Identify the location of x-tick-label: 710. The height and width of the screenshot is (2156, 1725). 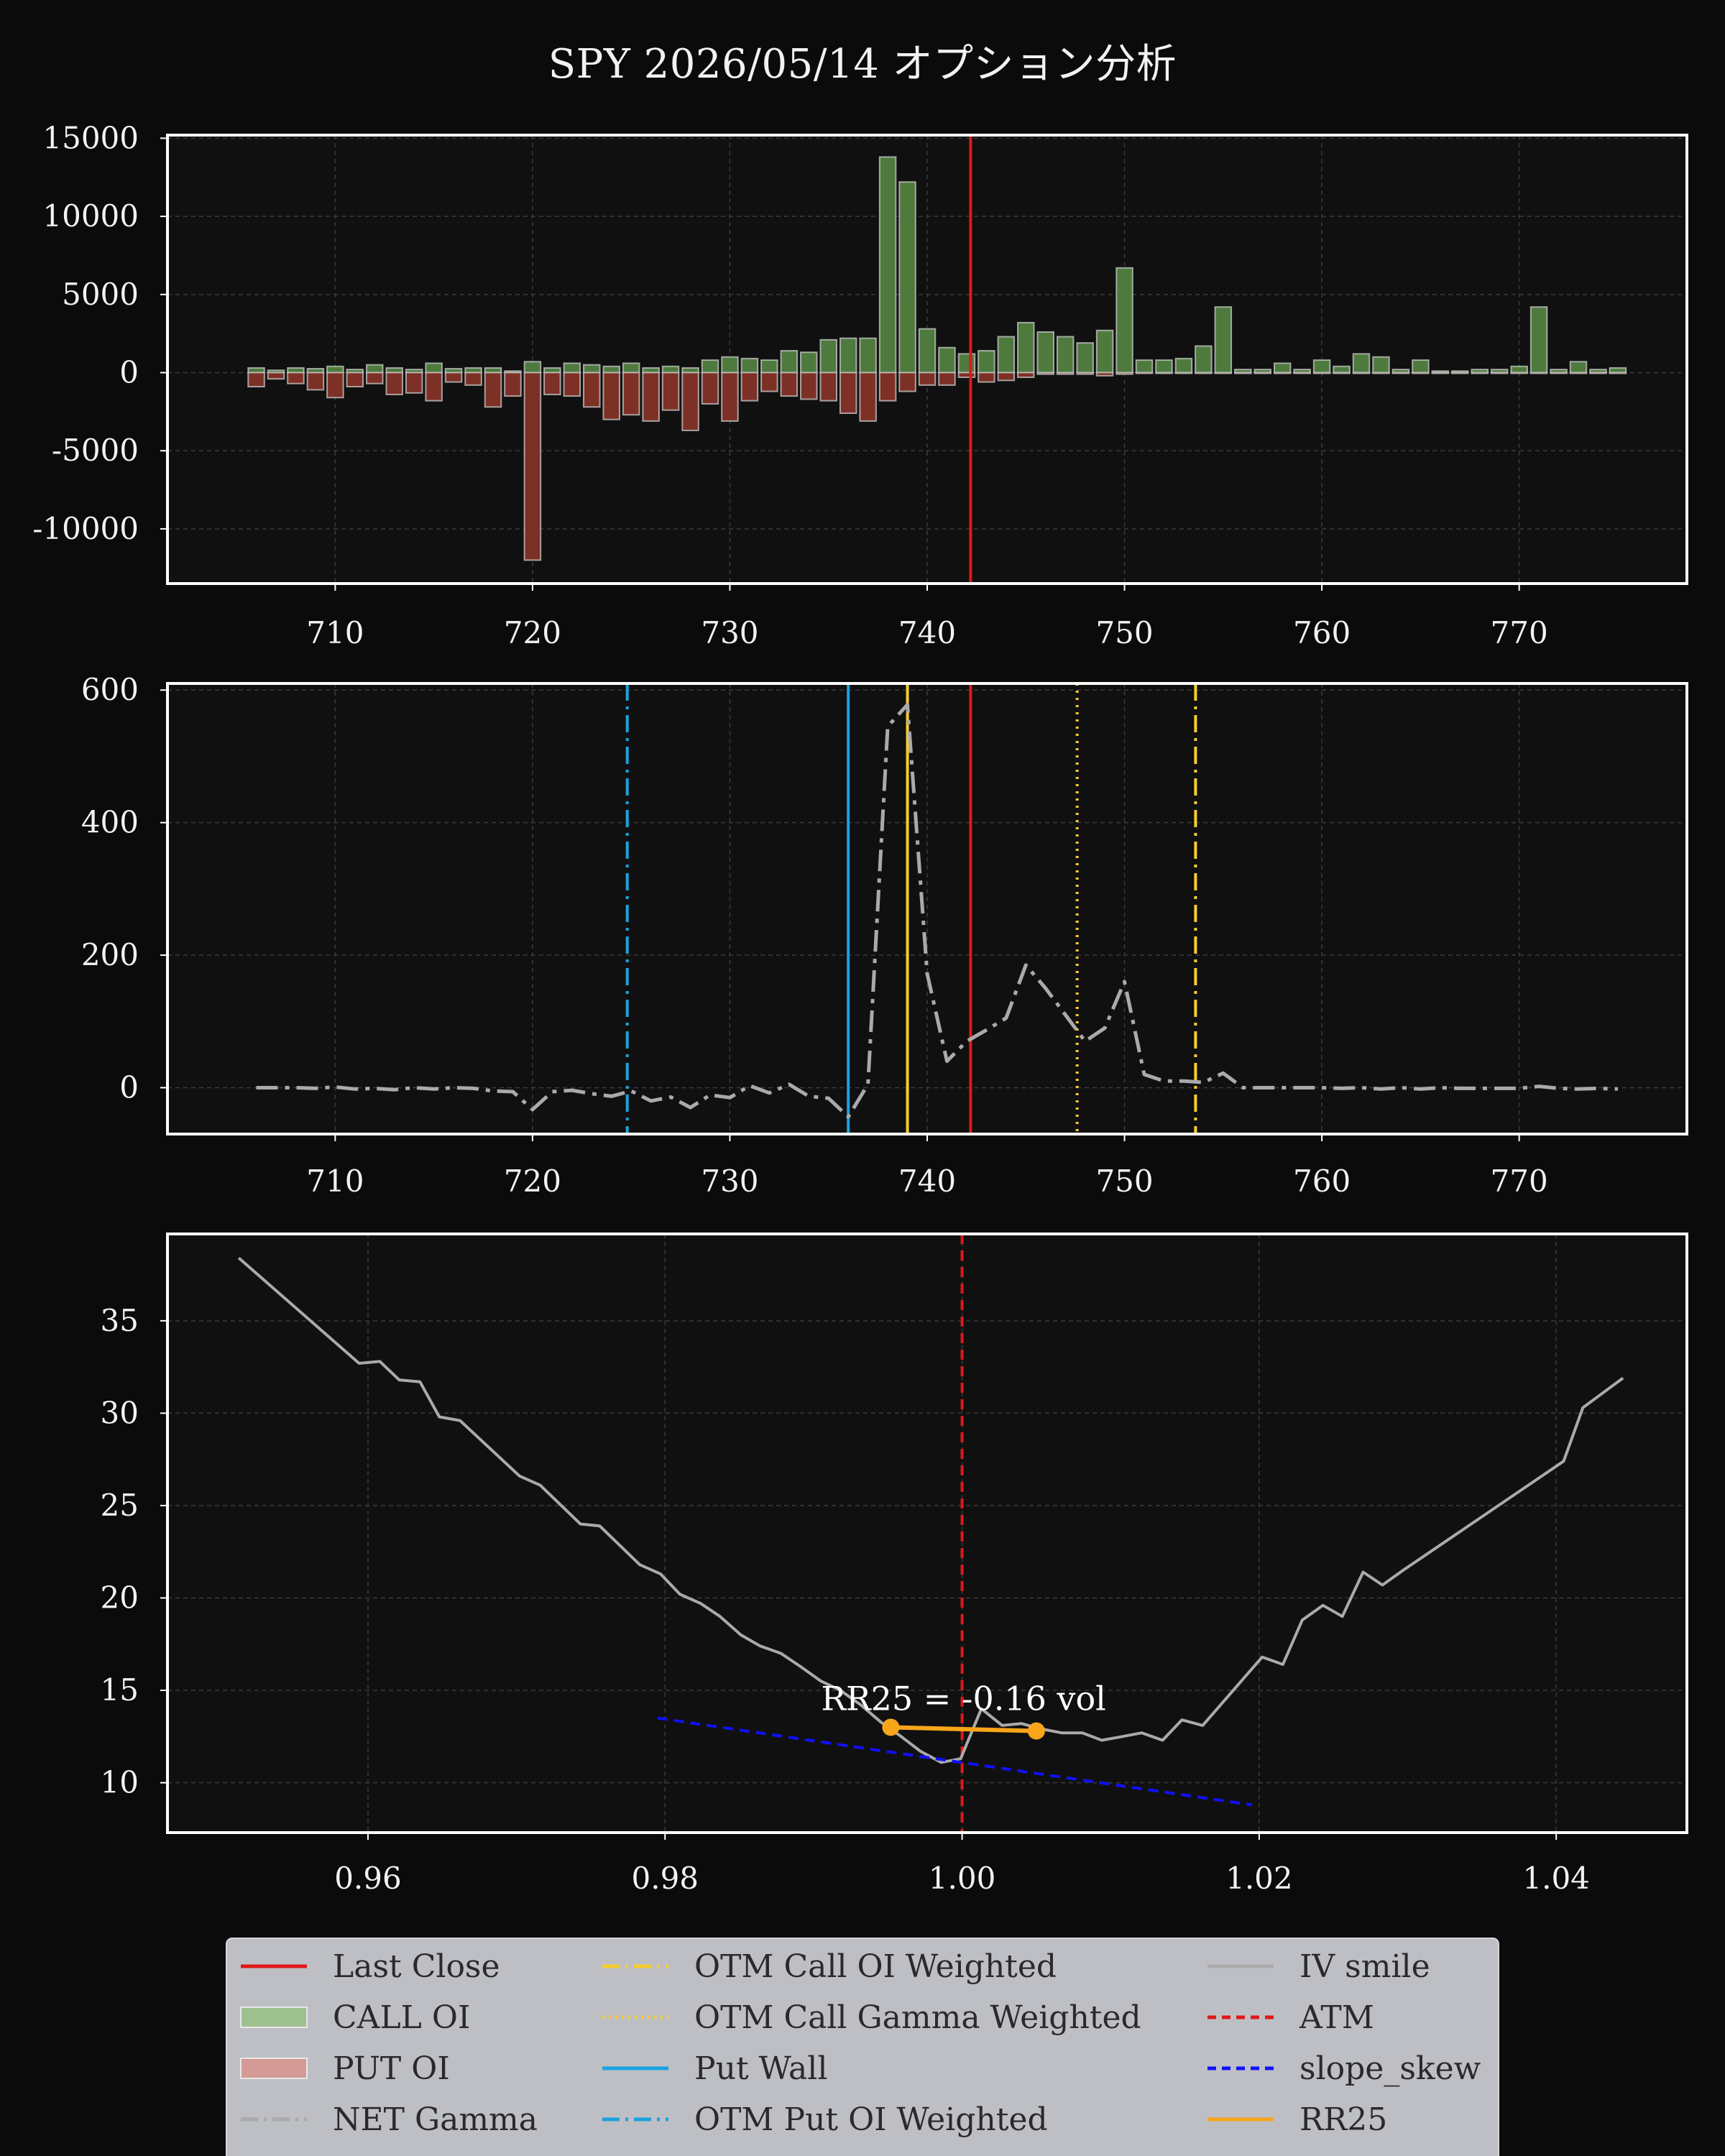
(335, 632).